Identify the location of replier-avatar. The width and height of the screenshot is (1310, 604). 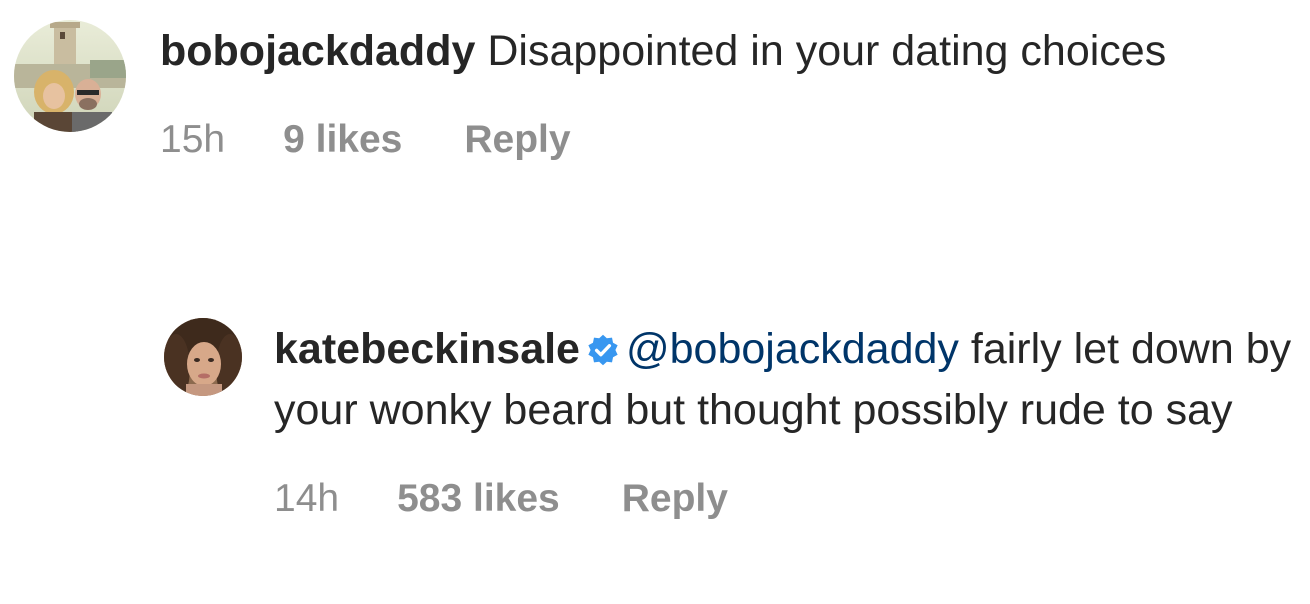
(203, 357).